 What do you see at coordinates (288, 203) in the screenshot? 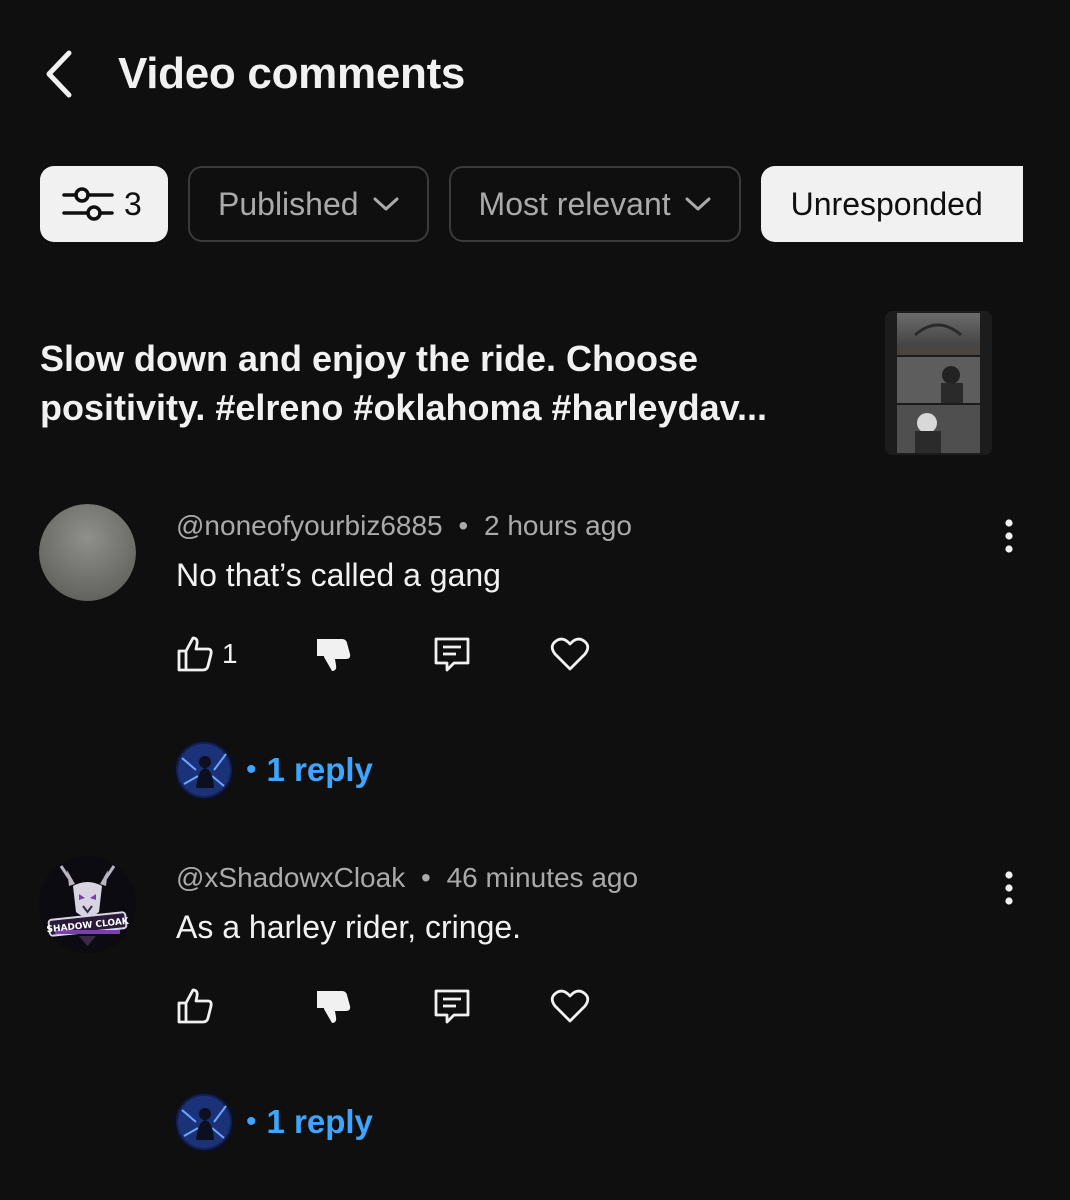
I see `status-dropdown-label: Published` at bounding box center [288, 203].